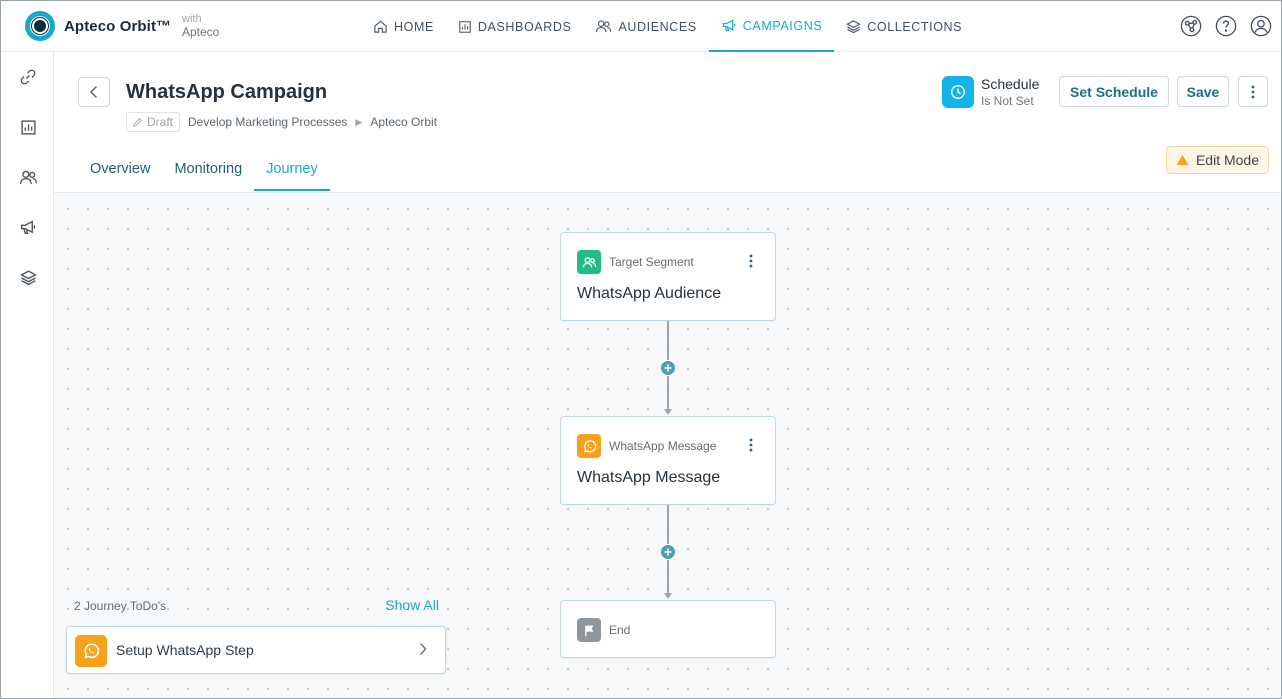 This screenshot has height=699, width=1282. Describe the element at coordinates (649, 477) in the screenshot. I see `node-name: WhatsApp Message` at that location.